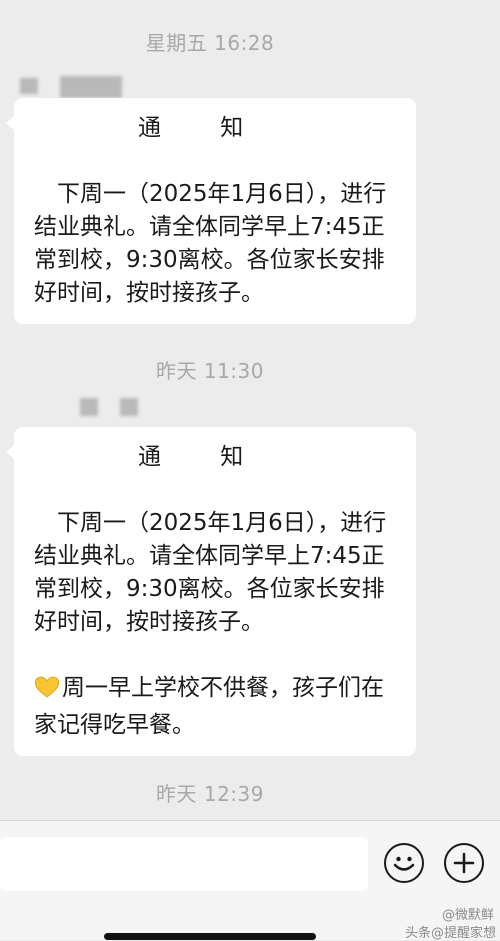 The width and height of the screenshot is (500, 941). I want to click on notice-note: 周一早上学校不供餐，孩子们在家记得吃早餐。, so click(218, 707).